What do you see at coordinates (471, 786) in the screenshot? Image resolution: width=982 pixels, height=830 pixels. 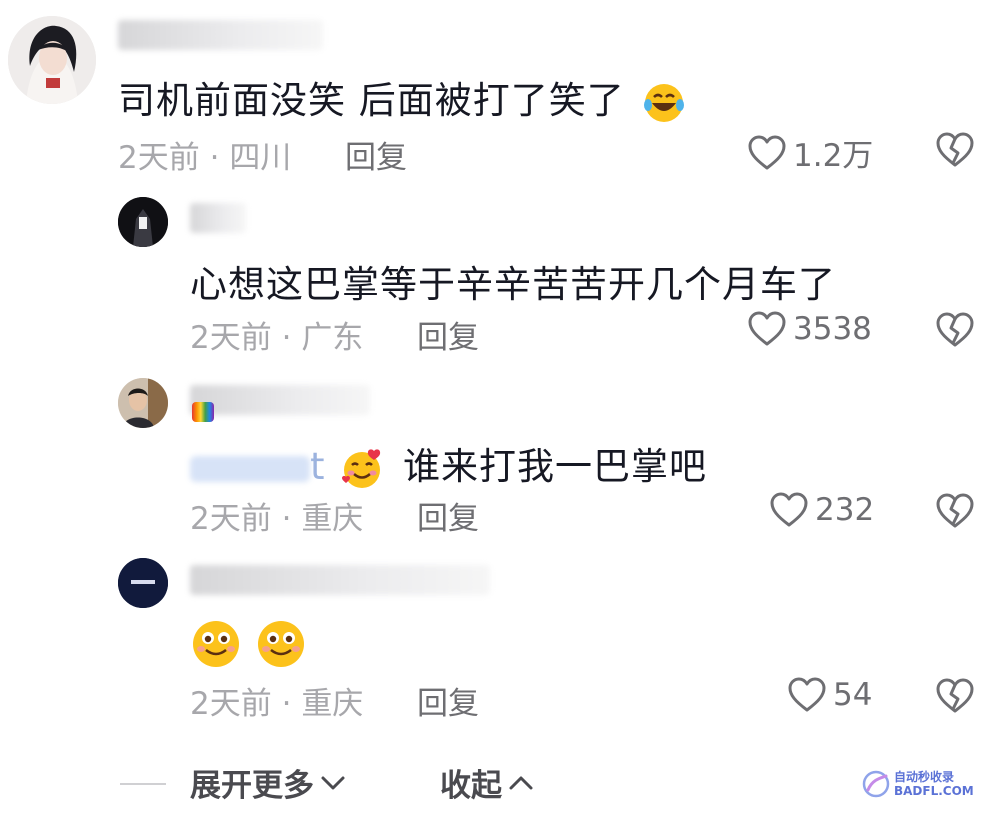 I see `collapse-label: 收起` at bounding box center [471, 786].